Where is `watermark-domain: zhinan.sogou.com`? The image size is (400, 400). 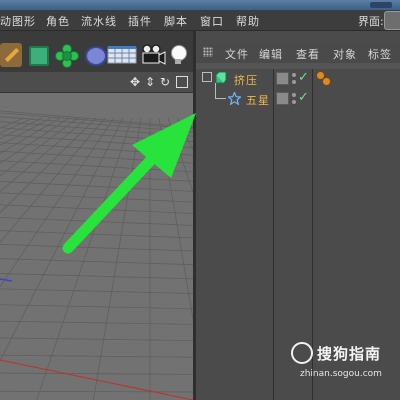 watermark-domain: zhinan.sogou.com is located at coordinates (341, 374).